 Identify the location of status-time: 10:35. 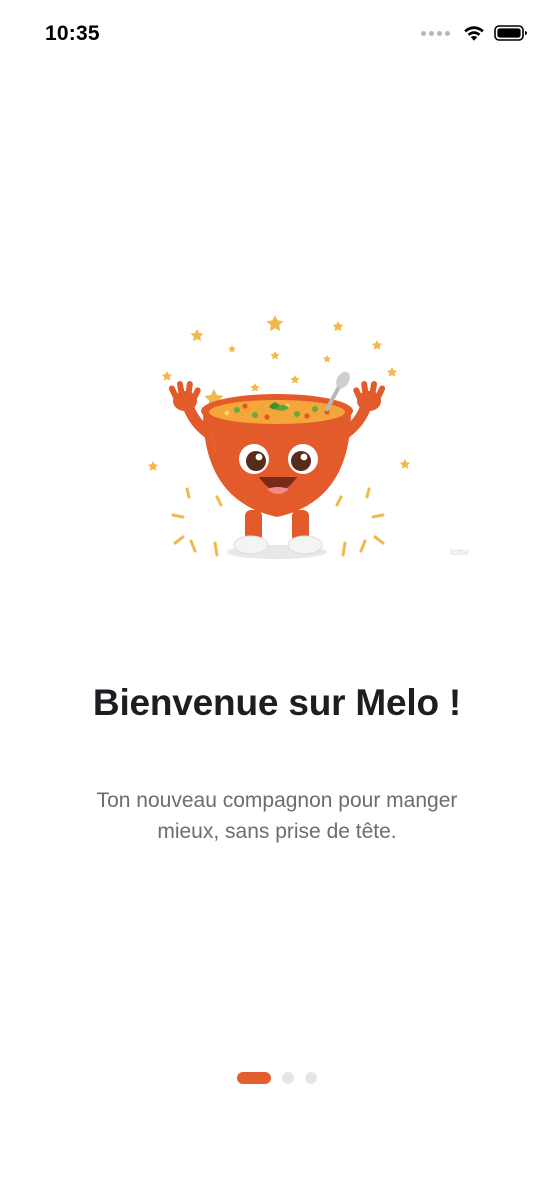
(72, 33).